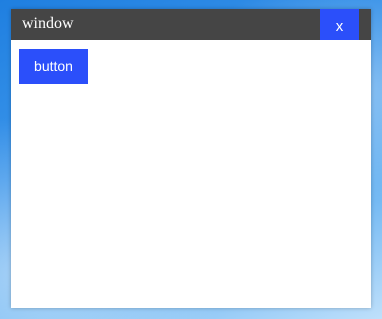 This screenshot has width=382, height=319. What do you see at coordinates (48, 23) in the screenshot?
I see `window-title: window` at bounding box center [48, 23].